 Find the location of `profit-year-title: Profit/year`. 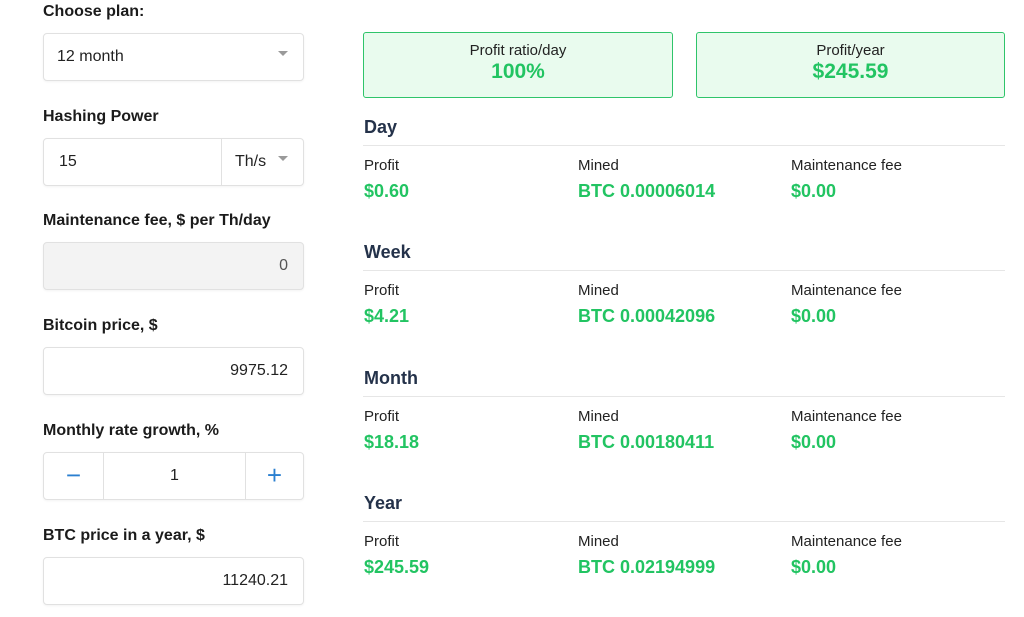

profit-year-title: Profit/year is located at coordinates (850, 50).